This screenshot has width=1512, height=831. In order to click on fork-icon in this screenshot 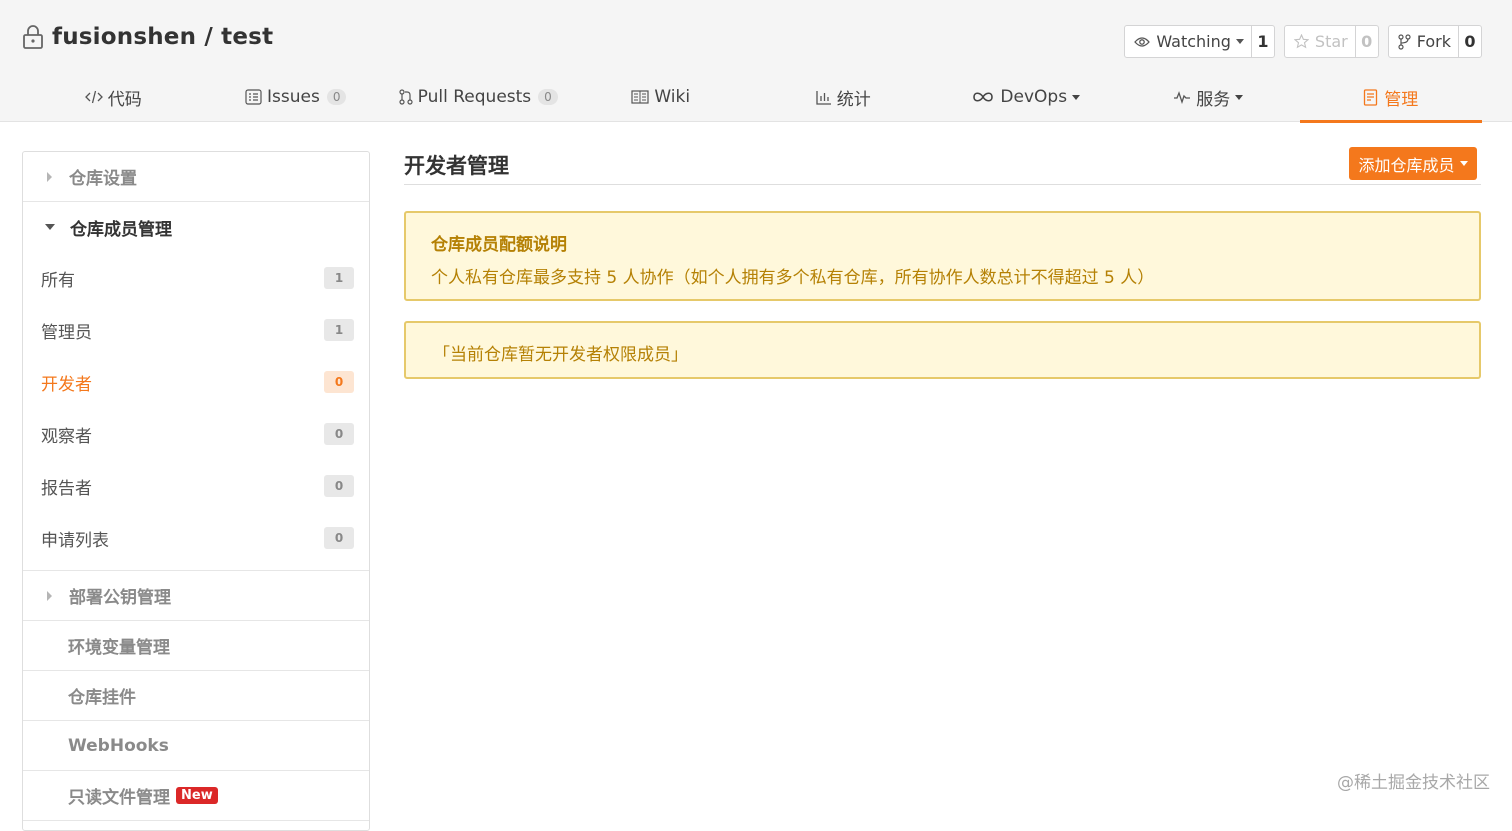, I will do `click(1404, 41)`.